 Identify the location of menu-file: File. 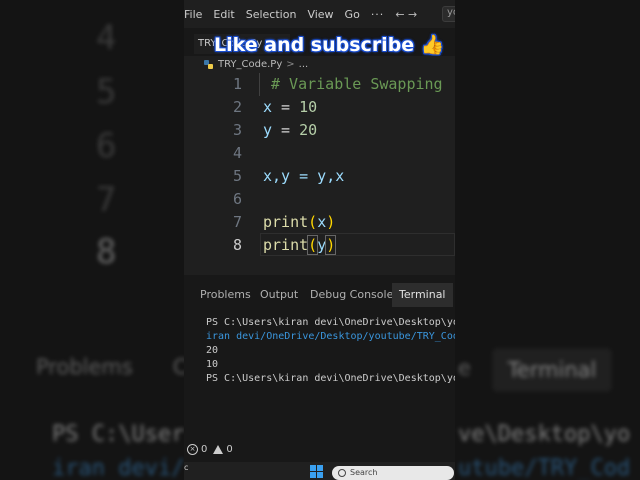
(193, 14).